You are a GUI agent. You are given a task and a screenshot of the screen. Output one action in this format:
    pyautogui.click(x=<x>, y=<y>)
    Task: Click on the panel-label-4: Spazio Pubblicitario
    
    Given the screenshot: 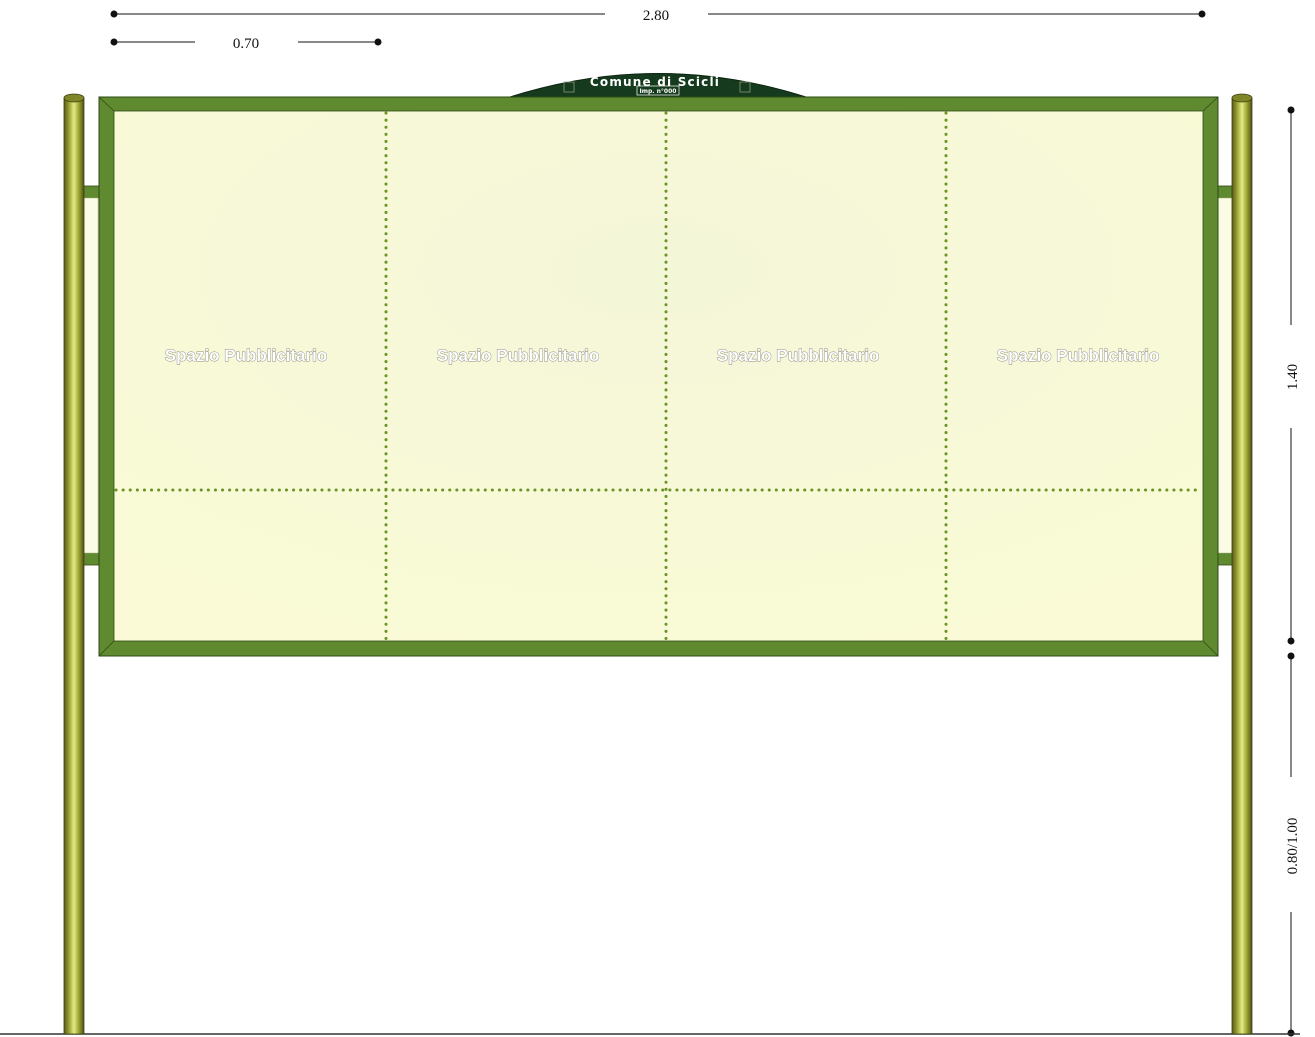 What is the action you would take?
    pyautogui.click(x=1078, y=355)
    